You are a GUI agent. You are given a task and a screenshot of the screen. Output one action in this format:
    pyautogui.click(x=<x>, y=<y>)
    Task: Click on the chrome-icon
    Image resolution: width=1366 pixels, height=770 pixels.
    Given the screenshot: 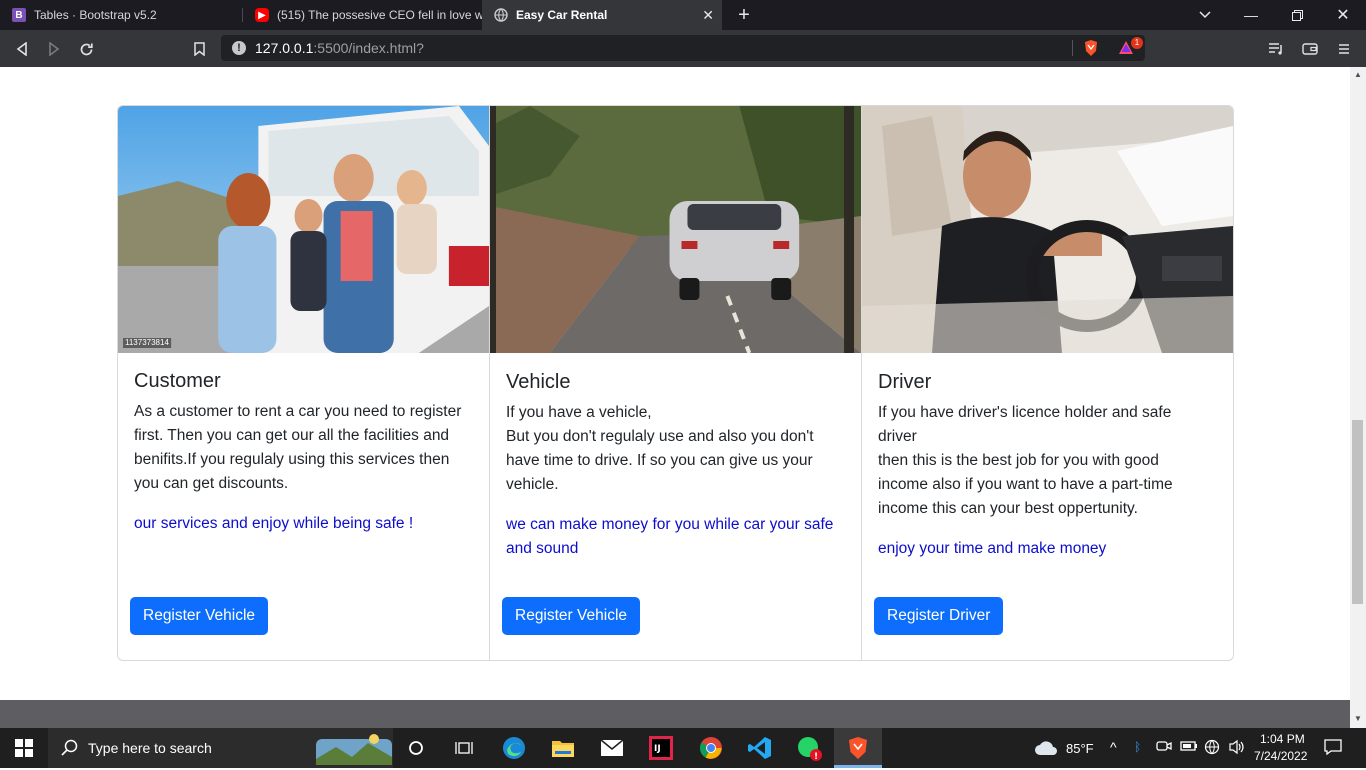 What is the action you would take?
    pyautogui.click(x=711, y=748)
    